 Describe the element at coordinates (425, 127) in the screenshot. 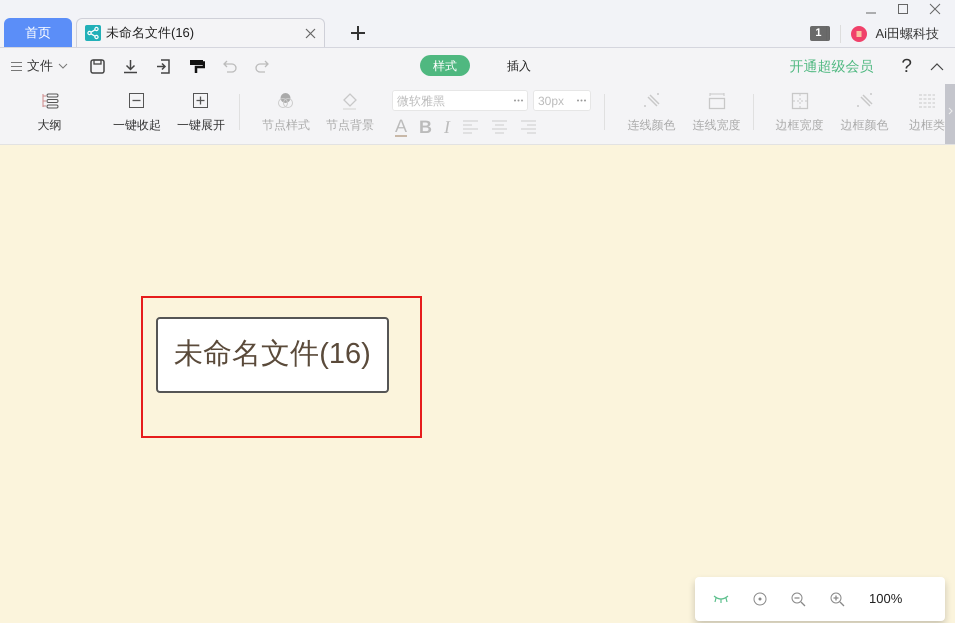

I see `bold-button: B` at that location.